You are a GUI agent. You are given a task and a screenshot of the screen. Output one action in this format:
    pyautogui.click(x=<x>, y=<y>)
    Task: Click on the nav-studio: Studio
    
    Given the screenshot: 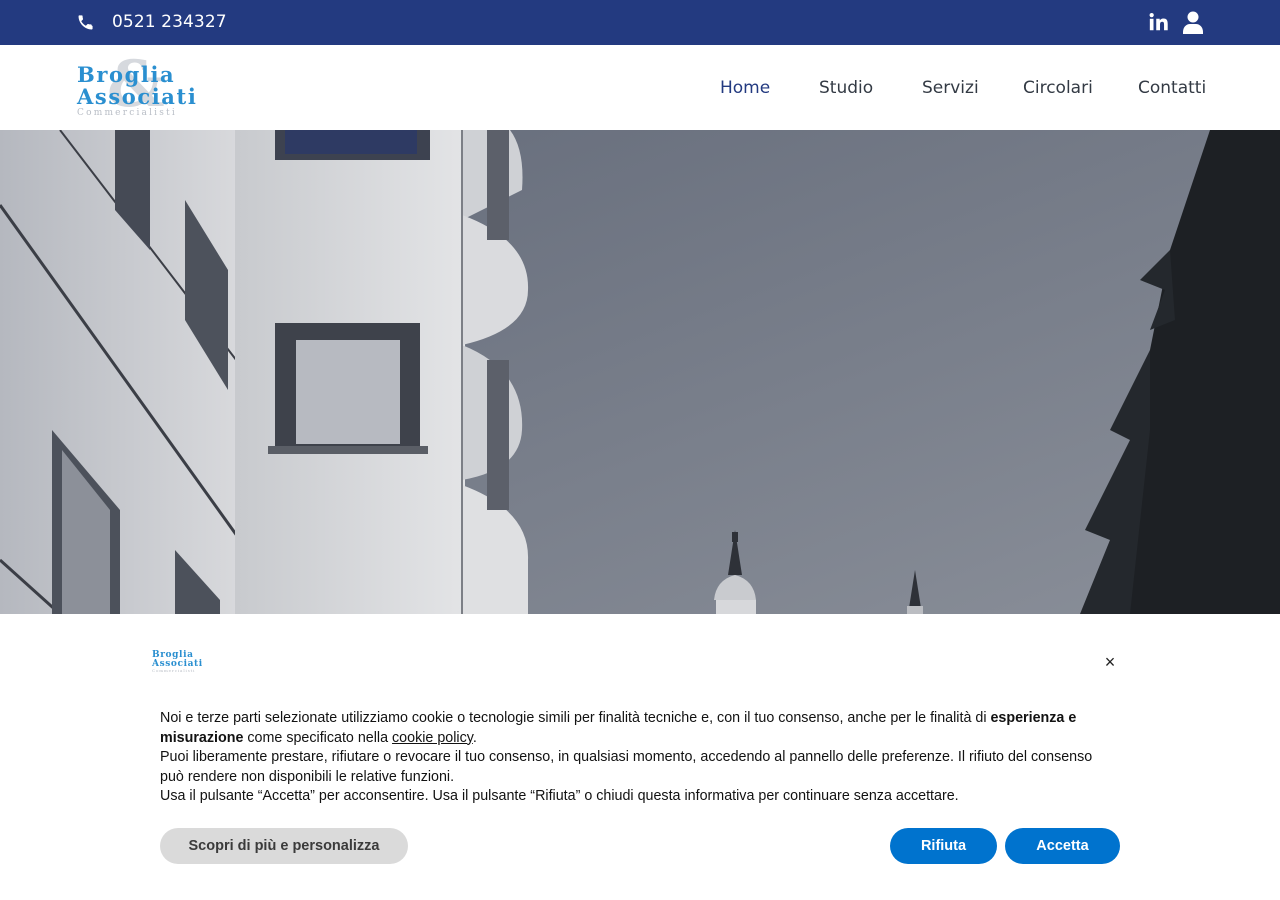 What is the action you would take?
    pyautogui.click(x=846, y=88)
    